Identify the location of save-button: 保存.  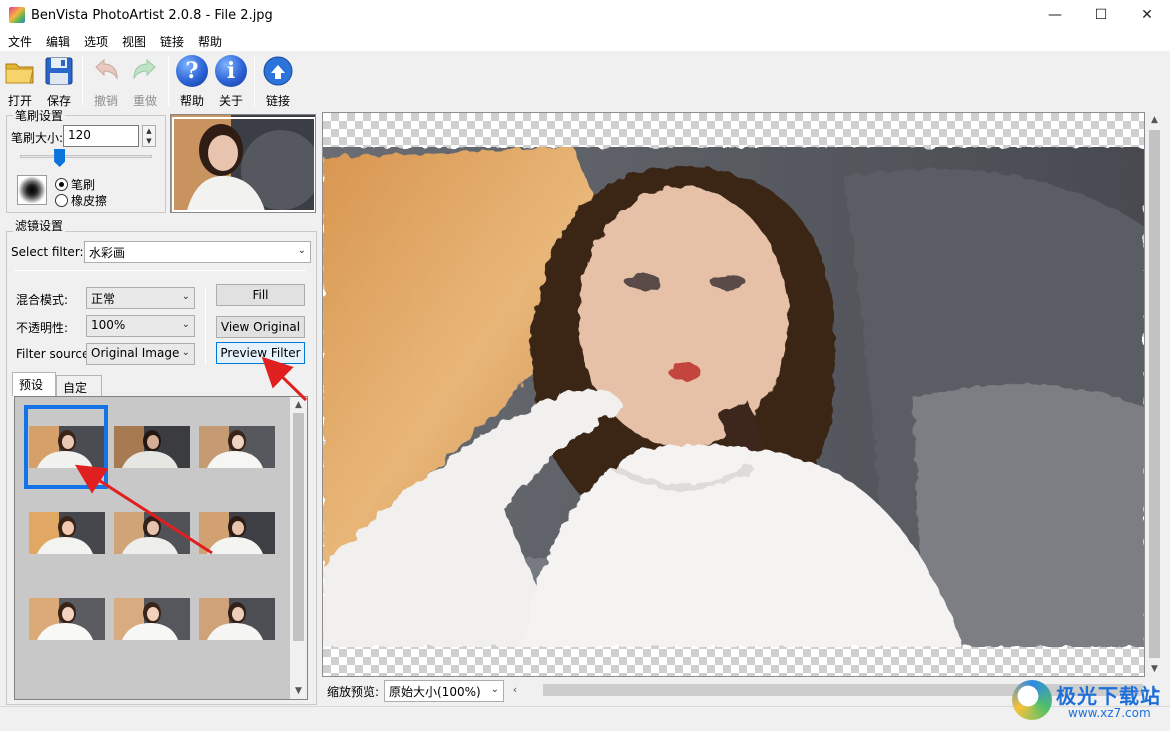
(59, 81).